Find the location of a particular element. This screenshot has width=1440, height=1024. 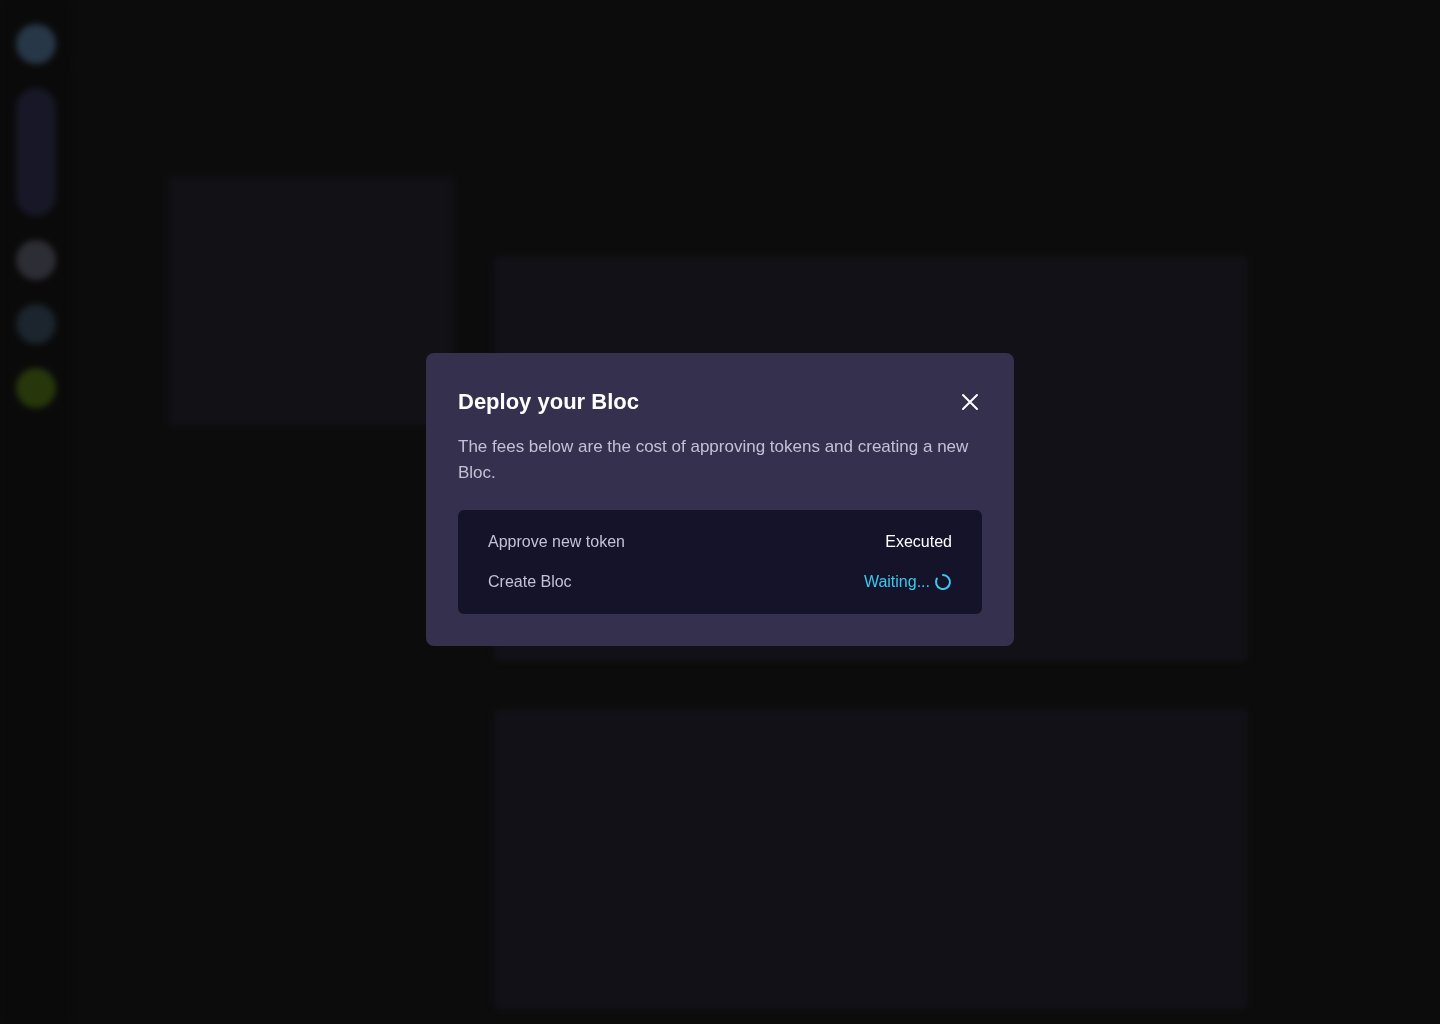

step-label: Approve new token is located at coordinates (556, 542).